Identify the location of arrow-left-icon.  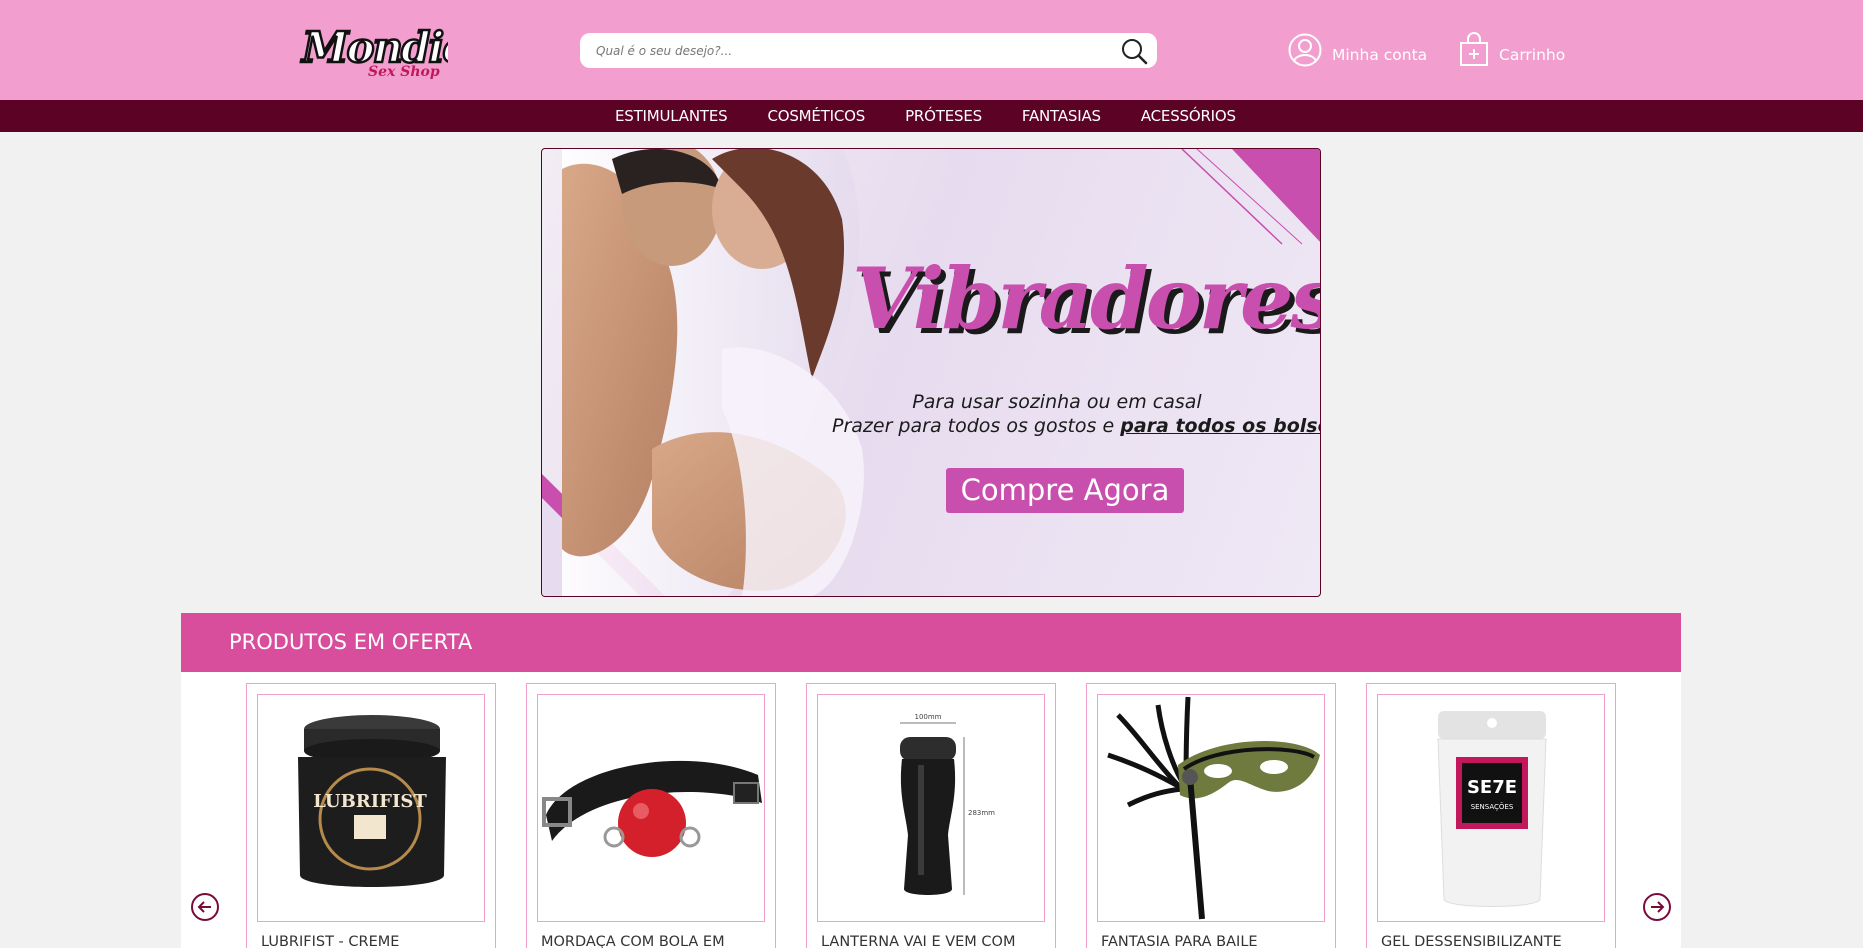
(205, 907).